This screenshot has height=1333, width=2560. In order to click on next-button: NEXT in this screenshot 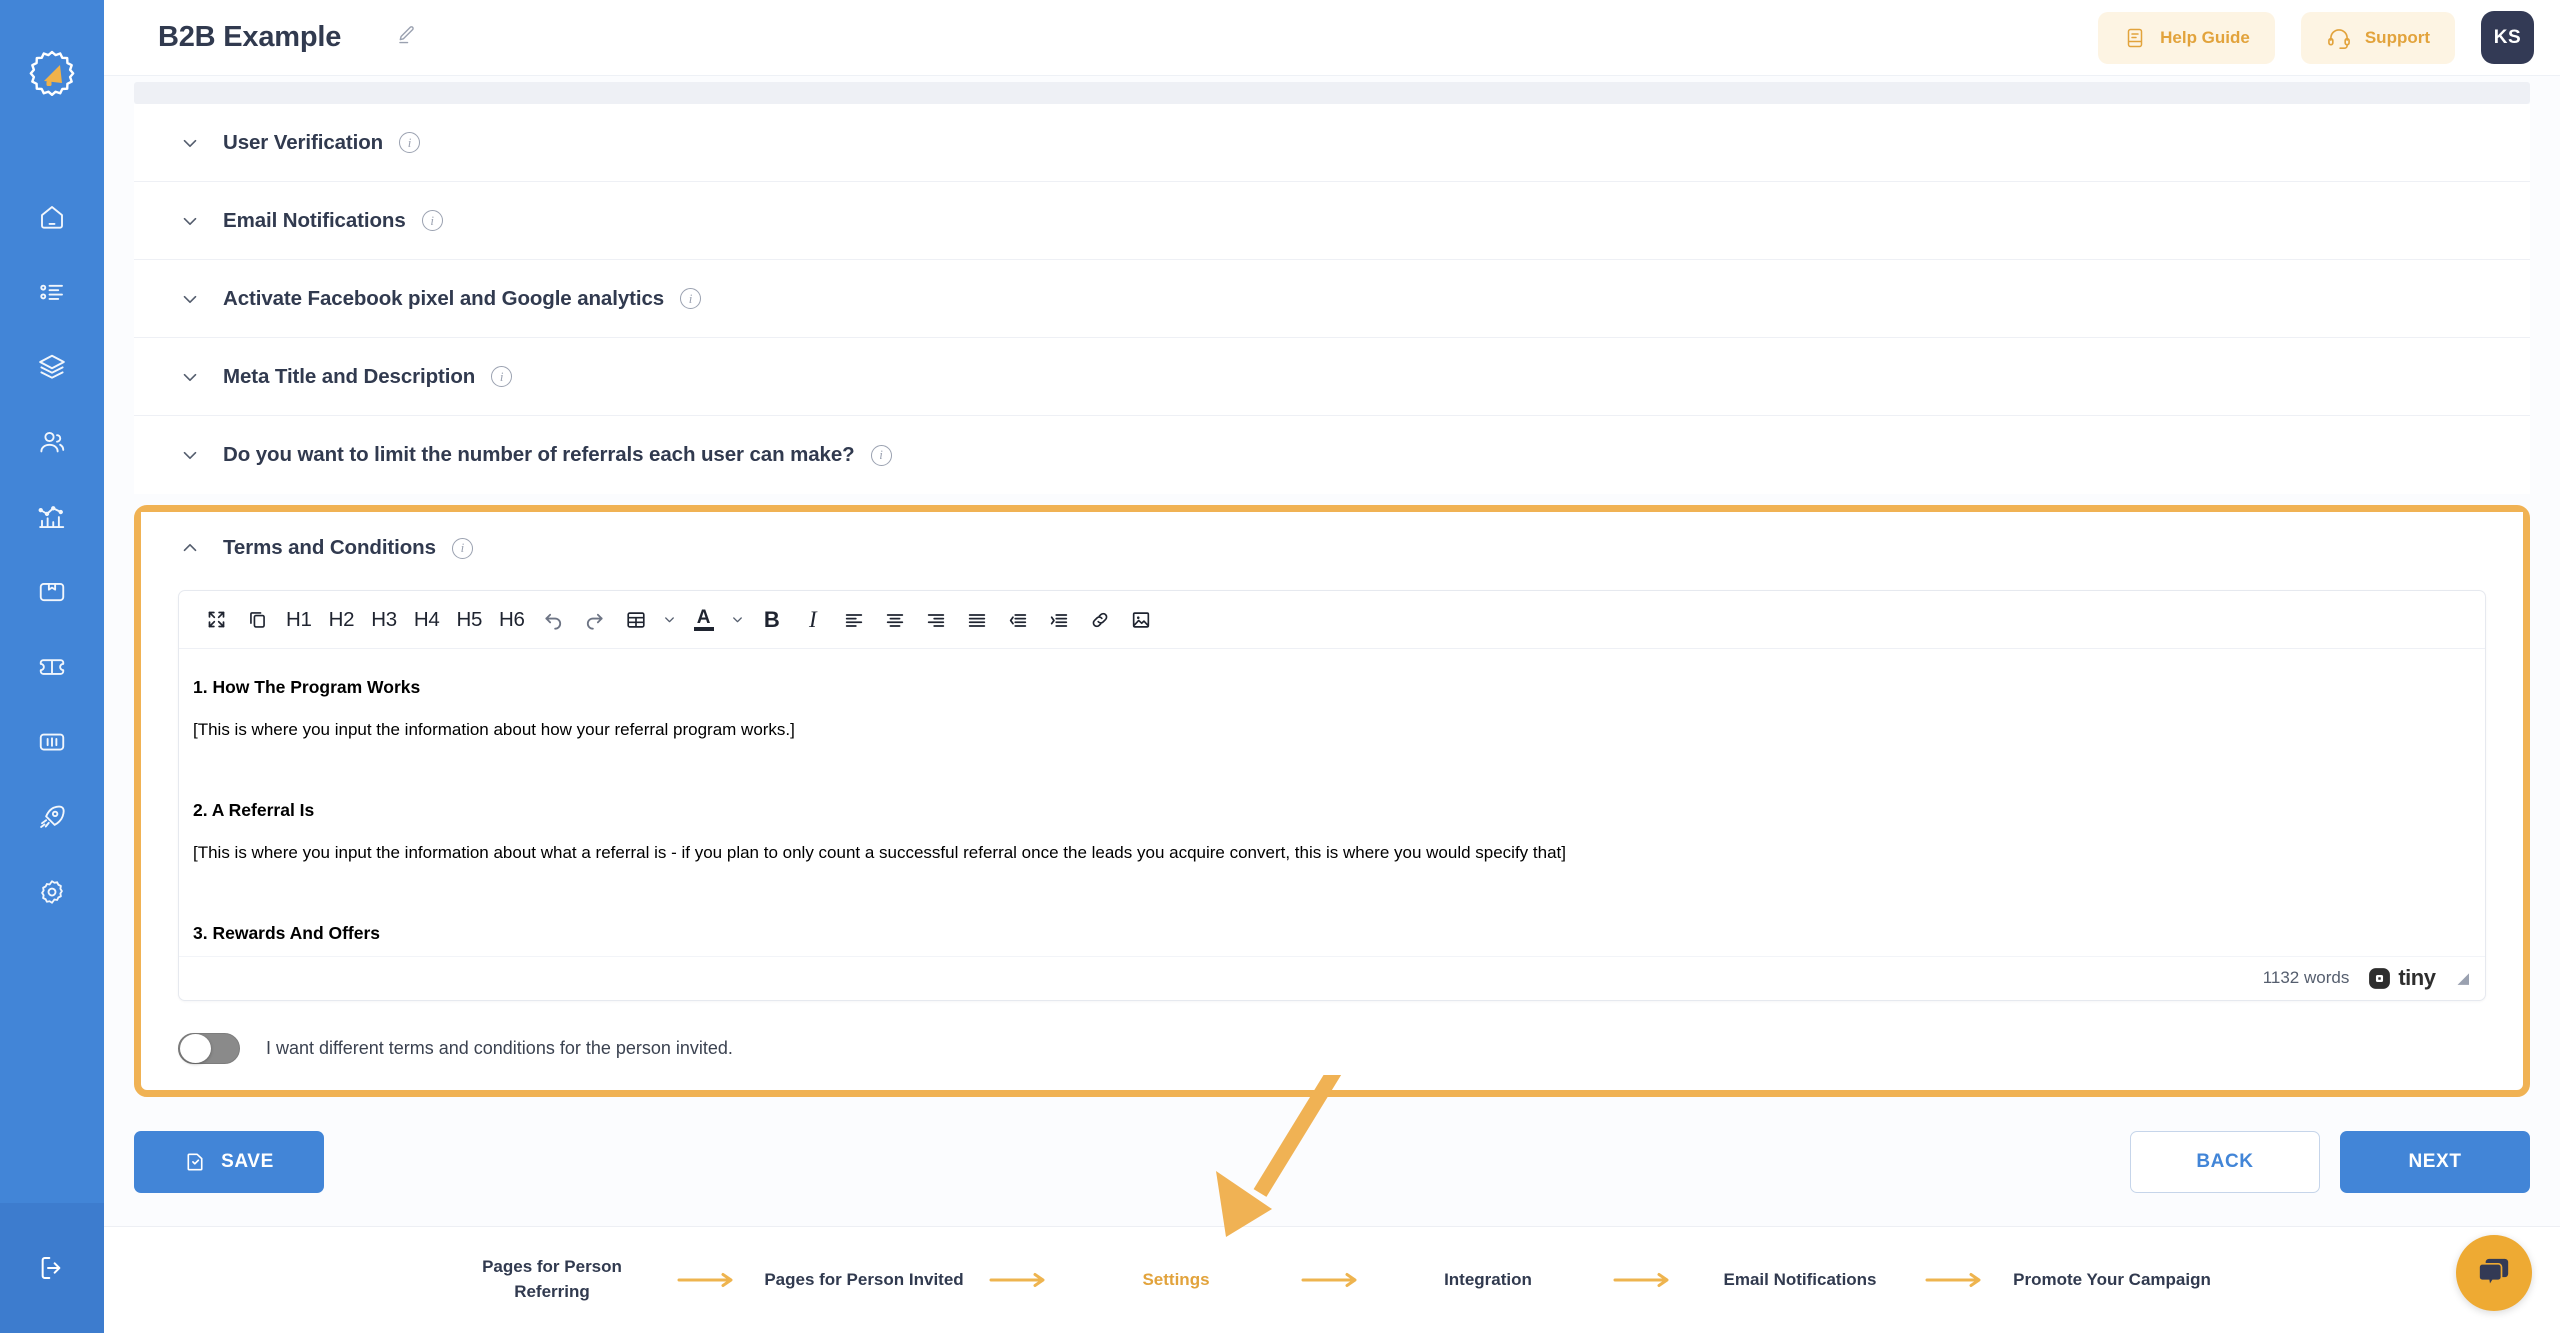, I will do `click(2435, 1161)`.